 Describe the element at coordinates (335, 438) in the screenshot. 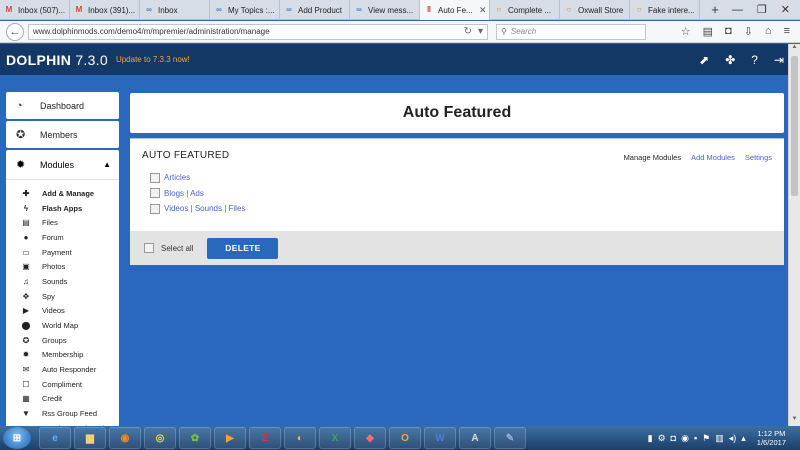

I see `excel-icon: X` at that location.